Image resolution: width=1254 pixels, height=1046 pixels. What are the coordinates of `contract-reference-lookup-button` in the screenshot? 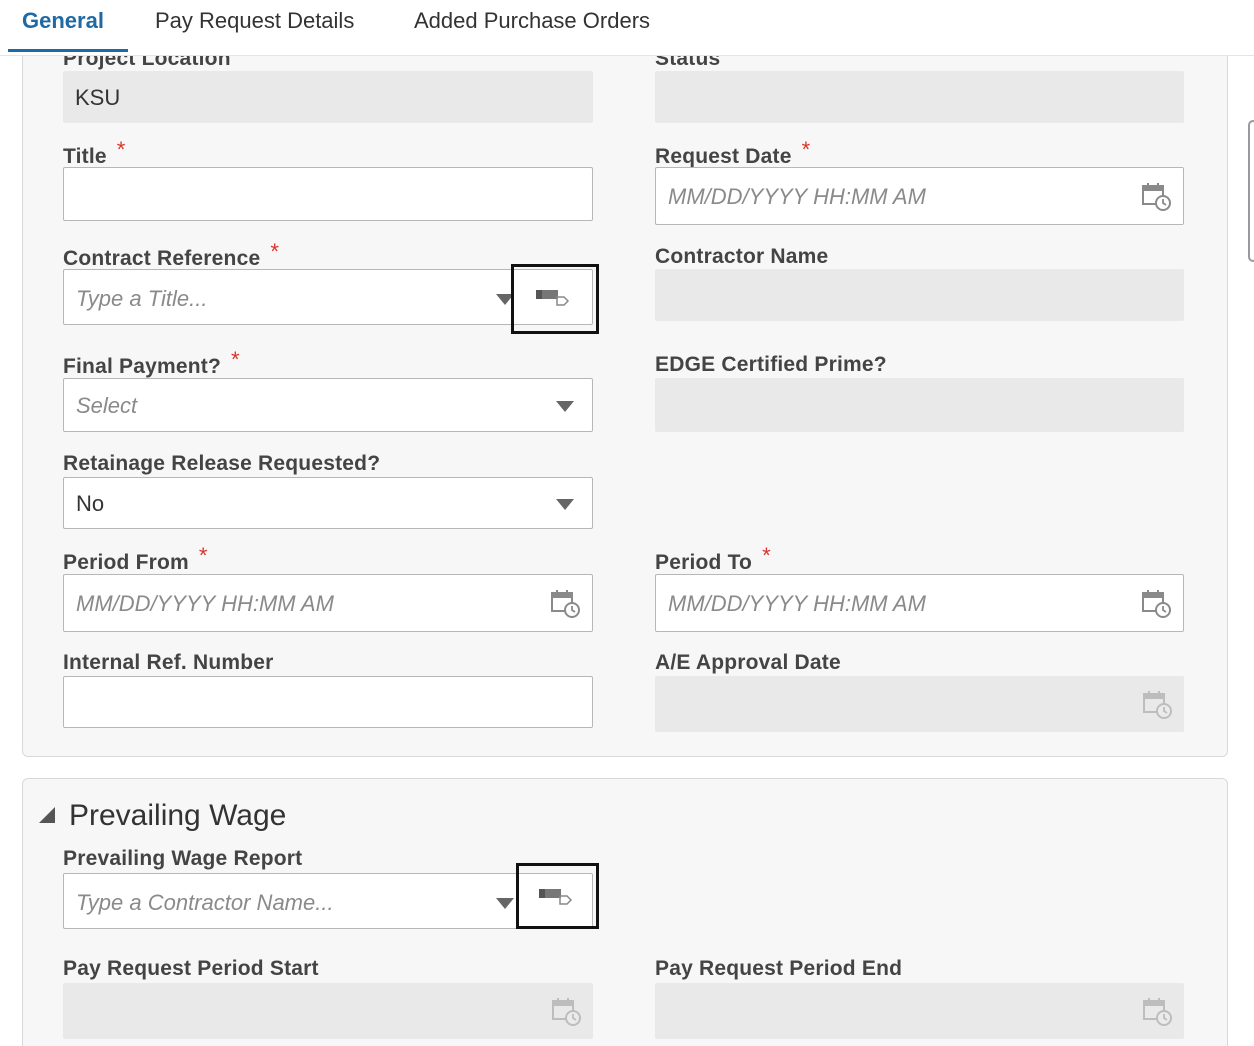 It's located at (555, 299).